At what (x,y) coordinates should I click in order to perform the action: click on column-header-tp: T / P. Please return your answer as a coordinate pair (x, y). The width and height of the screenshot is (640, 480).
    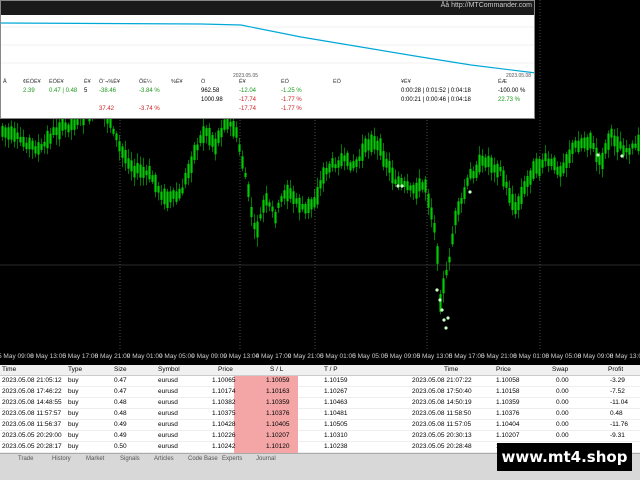
    Looking at the image, I should click on (331, 369).